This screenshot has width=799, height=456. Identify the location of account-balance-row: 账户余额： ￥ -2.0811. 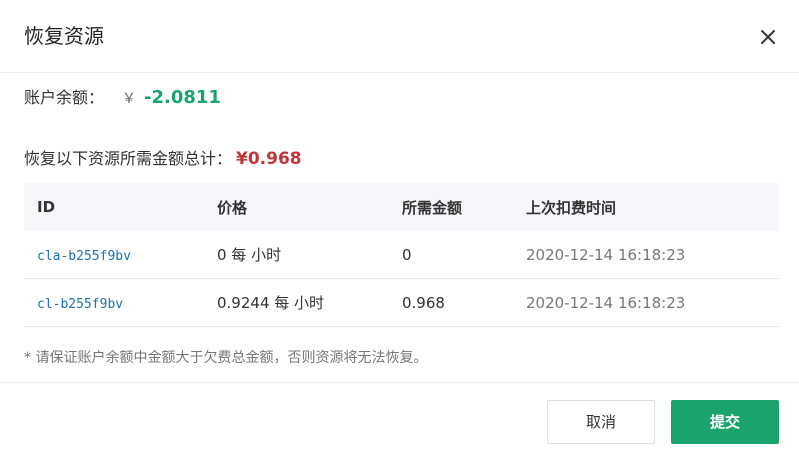
(122, 98).